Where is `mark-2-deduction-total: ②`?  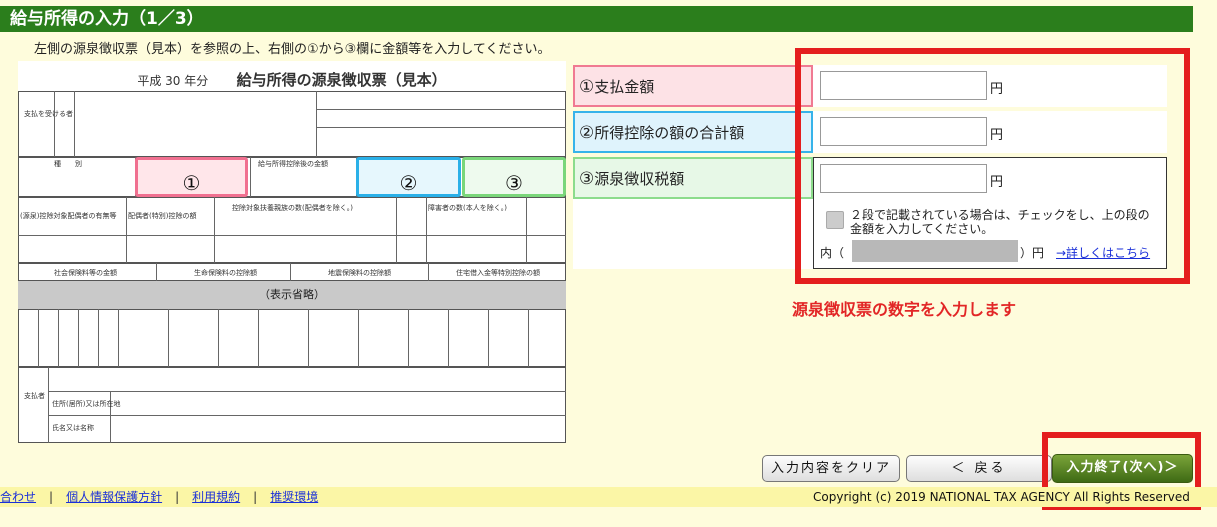 mark-2-deduction-total: ② is located at coordinates (408, 177).